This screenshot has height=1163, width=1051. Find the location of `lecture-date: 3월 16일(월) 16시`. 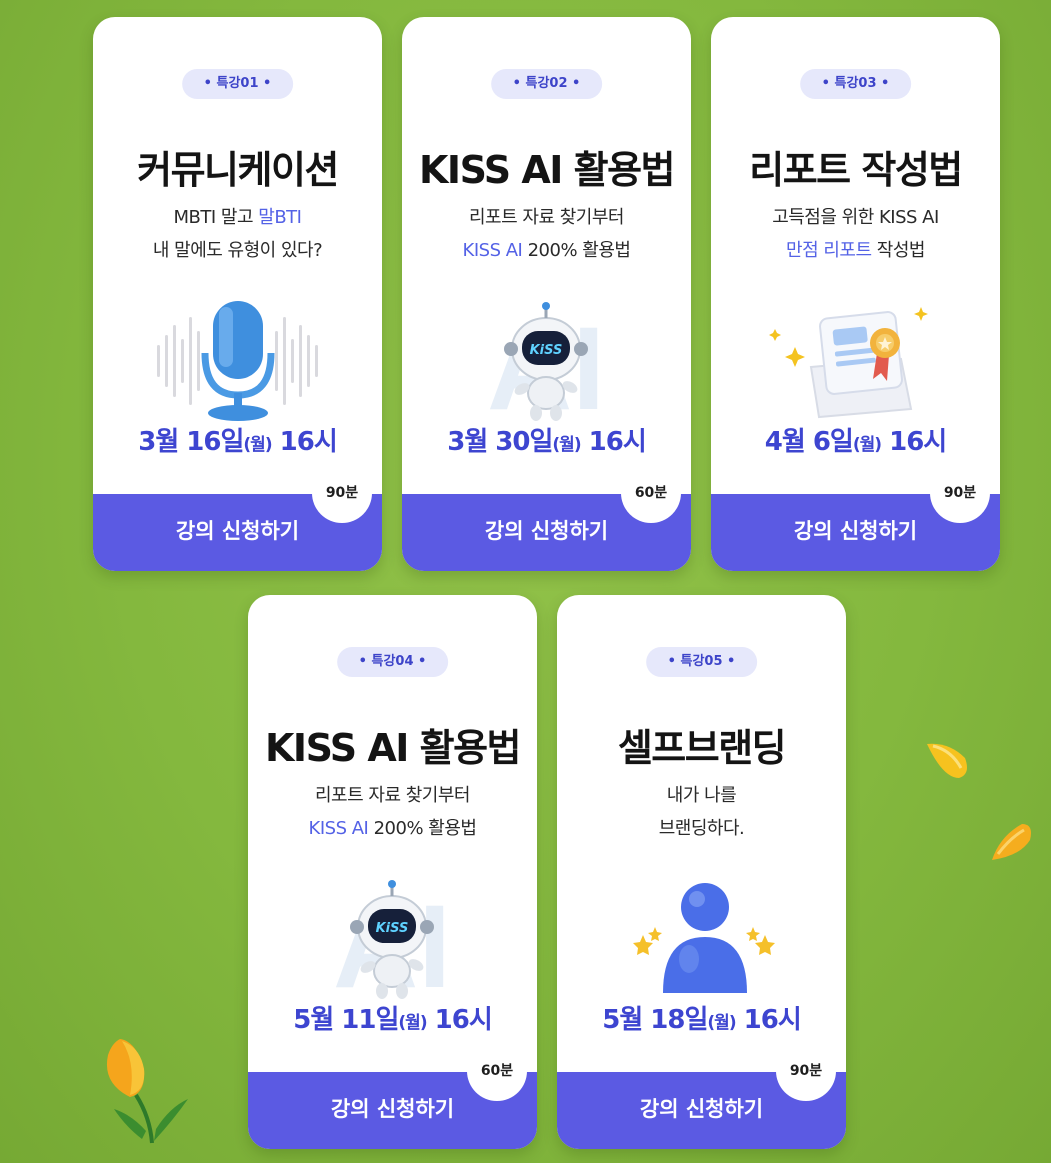

lecture-date: 3월 16일(월) 16시 is located at coordinates (238, 442).